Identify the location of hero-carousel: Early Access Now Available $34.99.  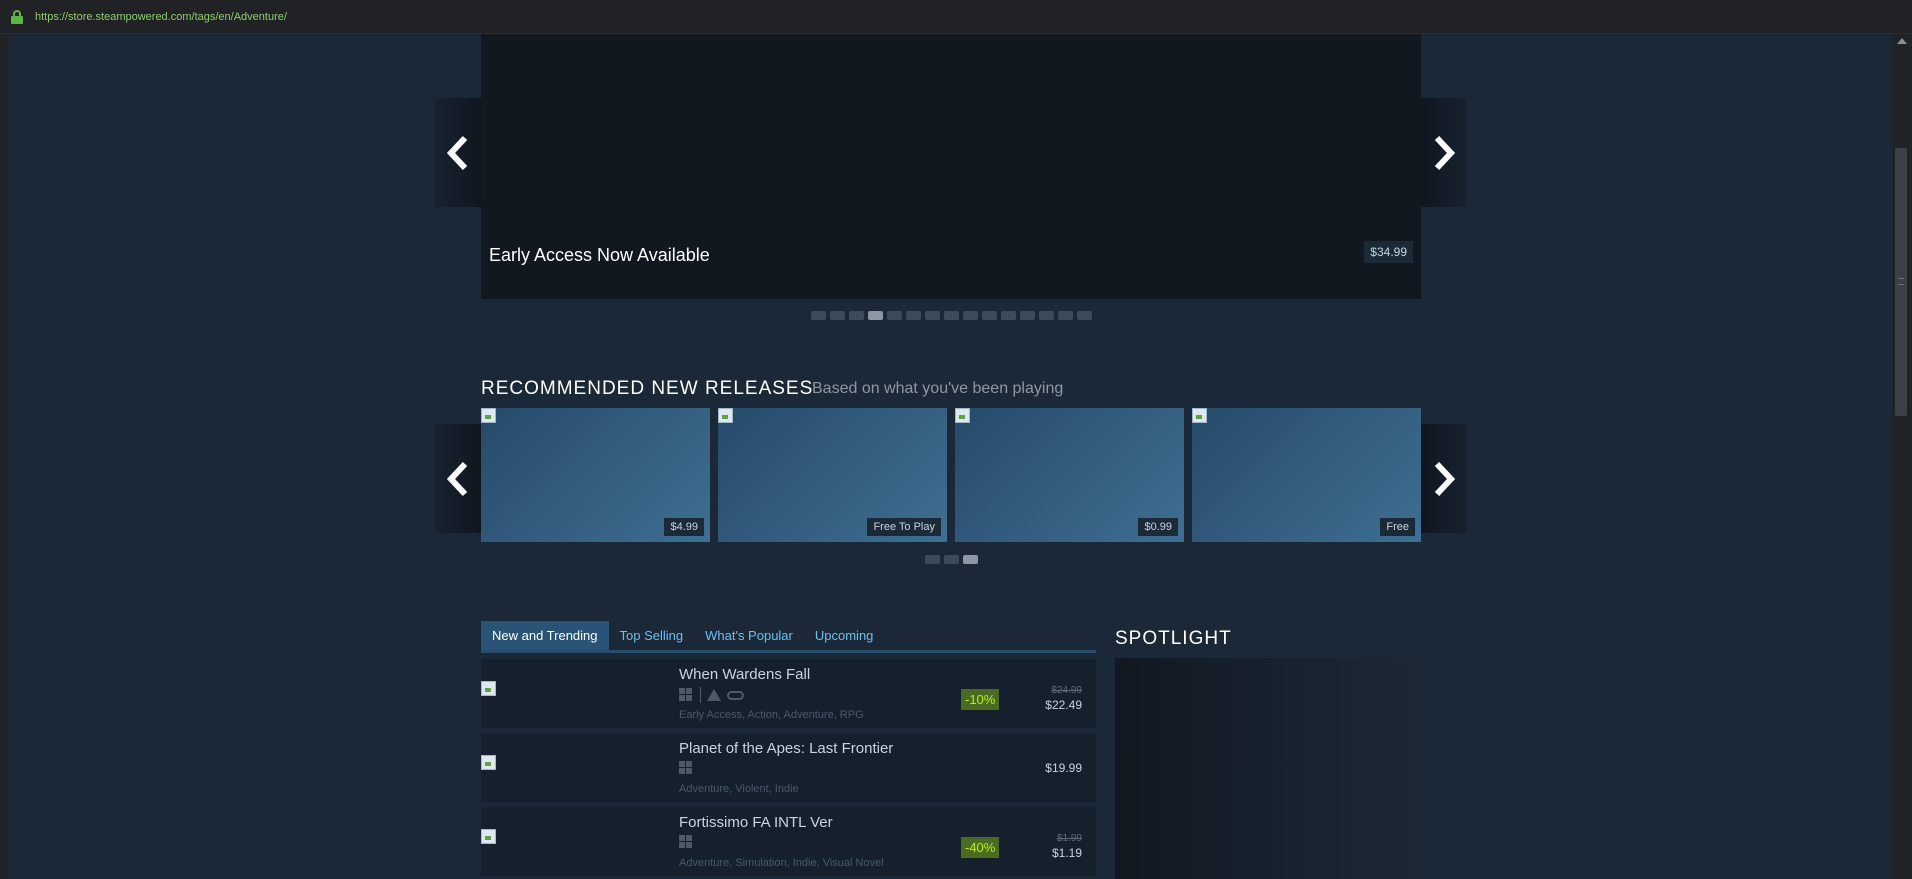
(951, 166).